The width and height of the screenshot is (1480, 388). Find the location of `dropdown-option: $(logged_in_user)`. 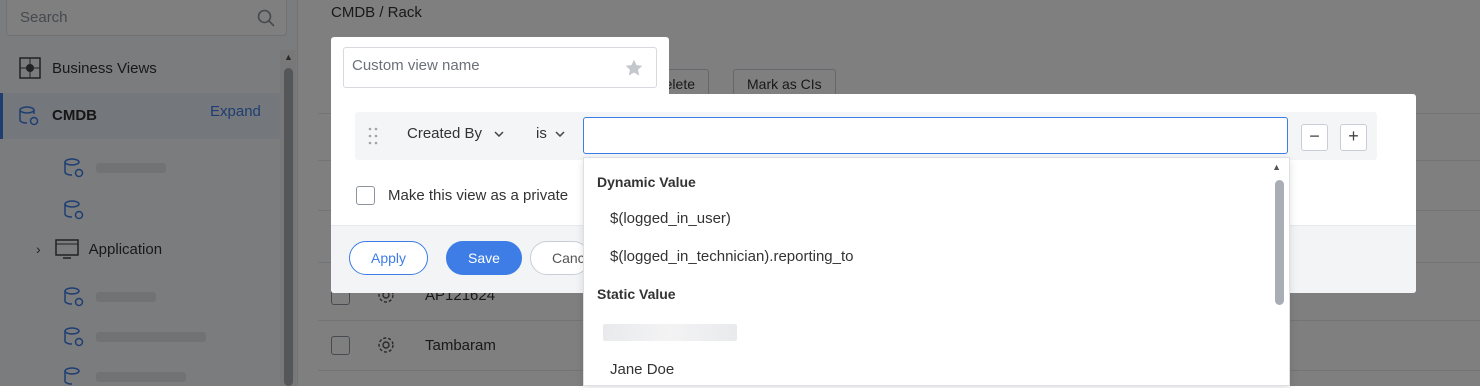

dropdown-option: $(logged_in_user) is located at coordinates (670, 218).